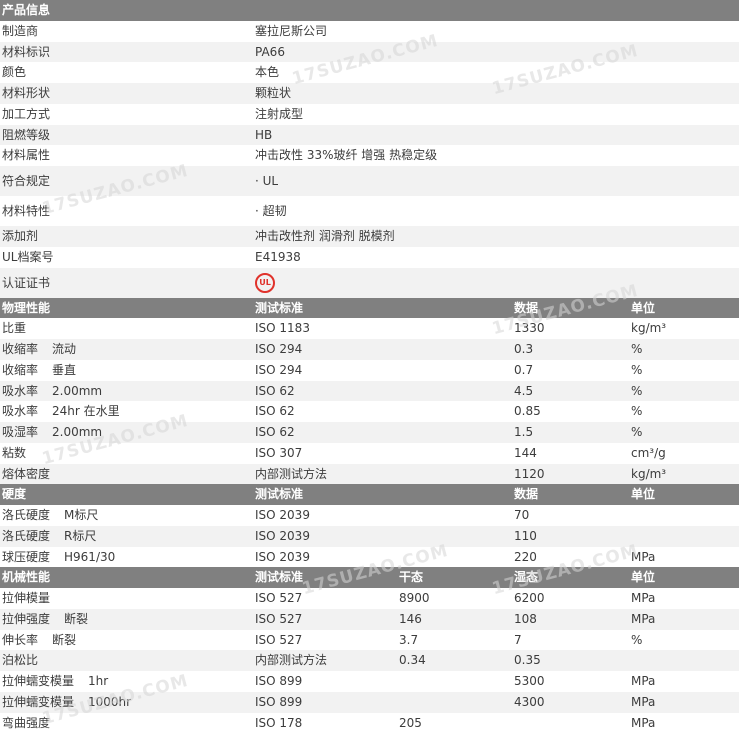 The height and width of the screenshot is (733, 739). Describe the element at coordinates (454, 660) in the screenshot. I see `dry-value: 0.34` at that location.